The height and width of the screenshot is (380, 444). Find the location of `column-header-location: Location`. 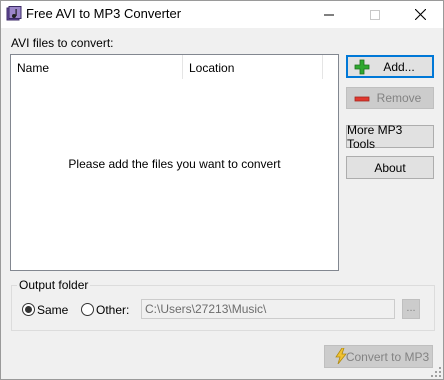

column-header-location: Location is located at coordinates (253, 67).